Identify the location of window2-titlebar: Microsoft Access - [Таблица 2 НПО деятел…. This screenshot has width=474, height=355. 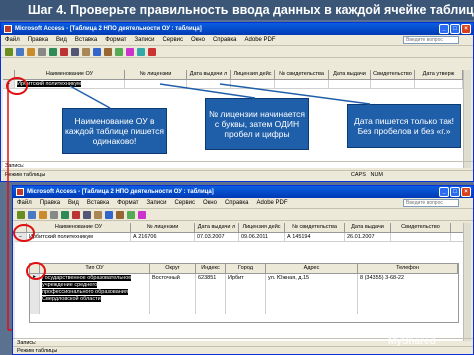
(243, 192).